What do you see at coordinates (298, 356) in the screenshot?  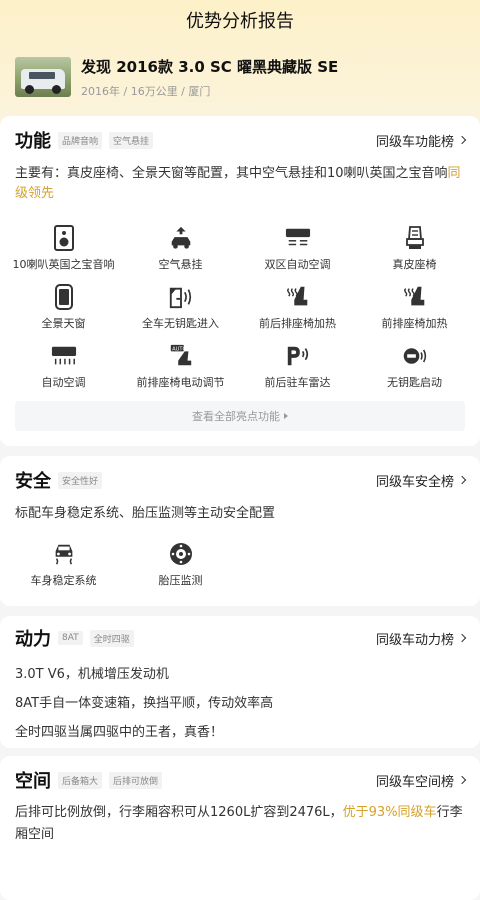 I see `parking-radar-icon` at bounding box center [298, 356].